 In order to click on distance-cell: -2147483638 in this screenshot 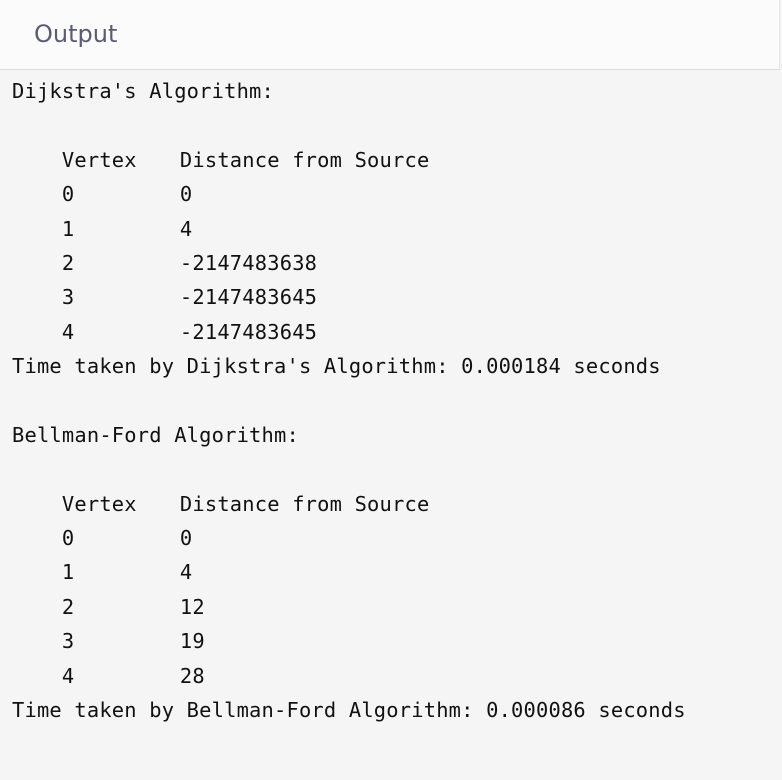, I will do `click(248, 262)`.